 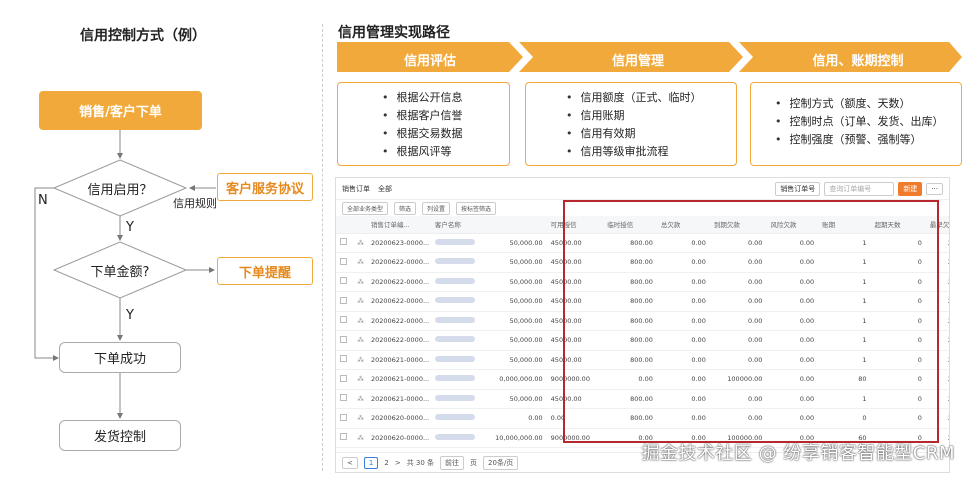 What do you see at coordinates (322, 247) in the screenshot?
I see `divider` at bounding box center [322, 247].